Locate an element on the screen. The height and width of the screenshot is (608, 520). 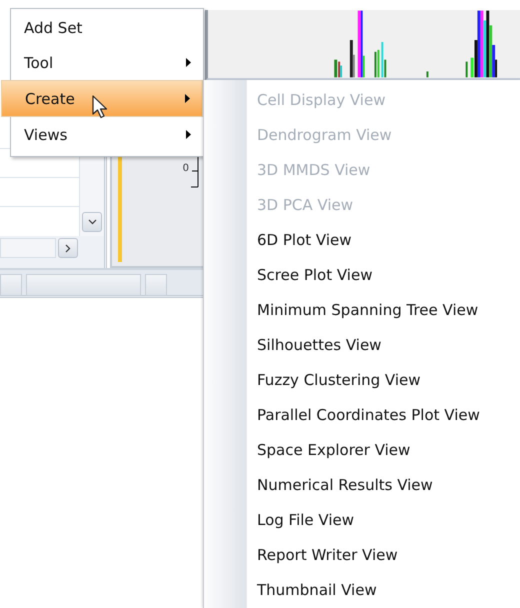
menu-item: 6D Plot View is located at coordinates (368, 239).